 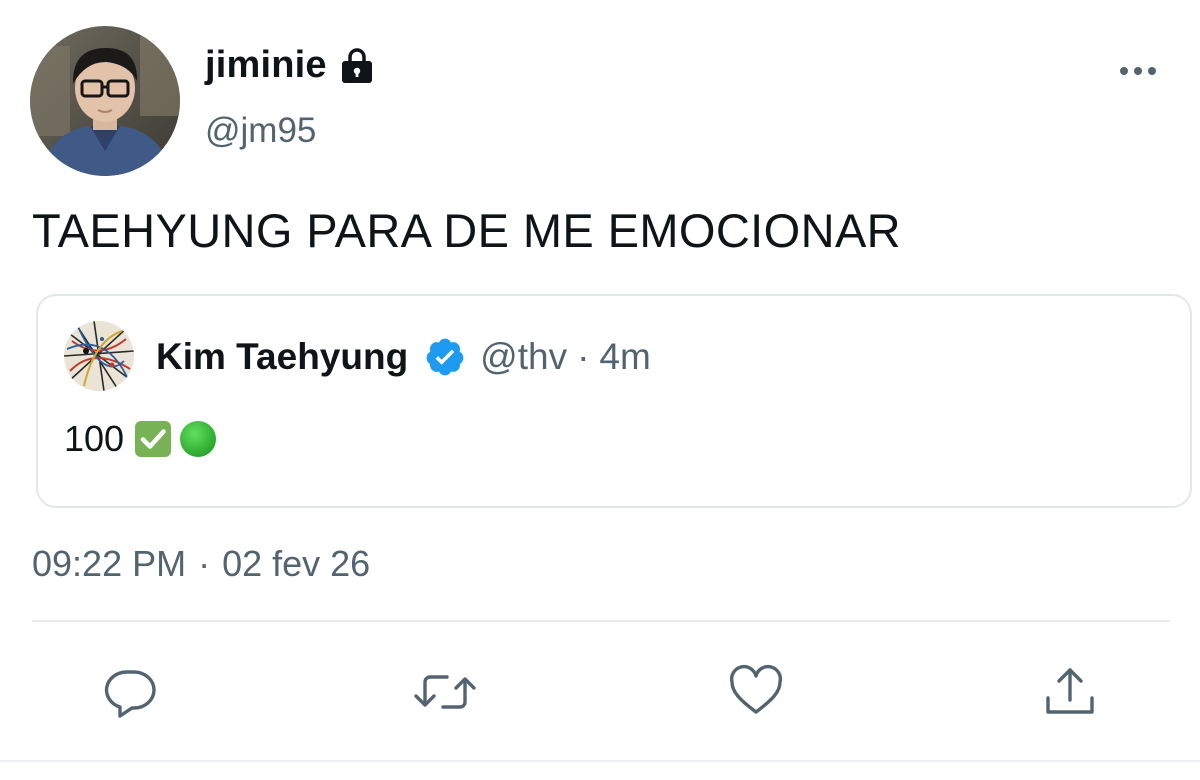 What do you see at coordinates (153, 439) in the screenshot?
I see `check-mark-button-emoji` at bounding box center [153, 439].